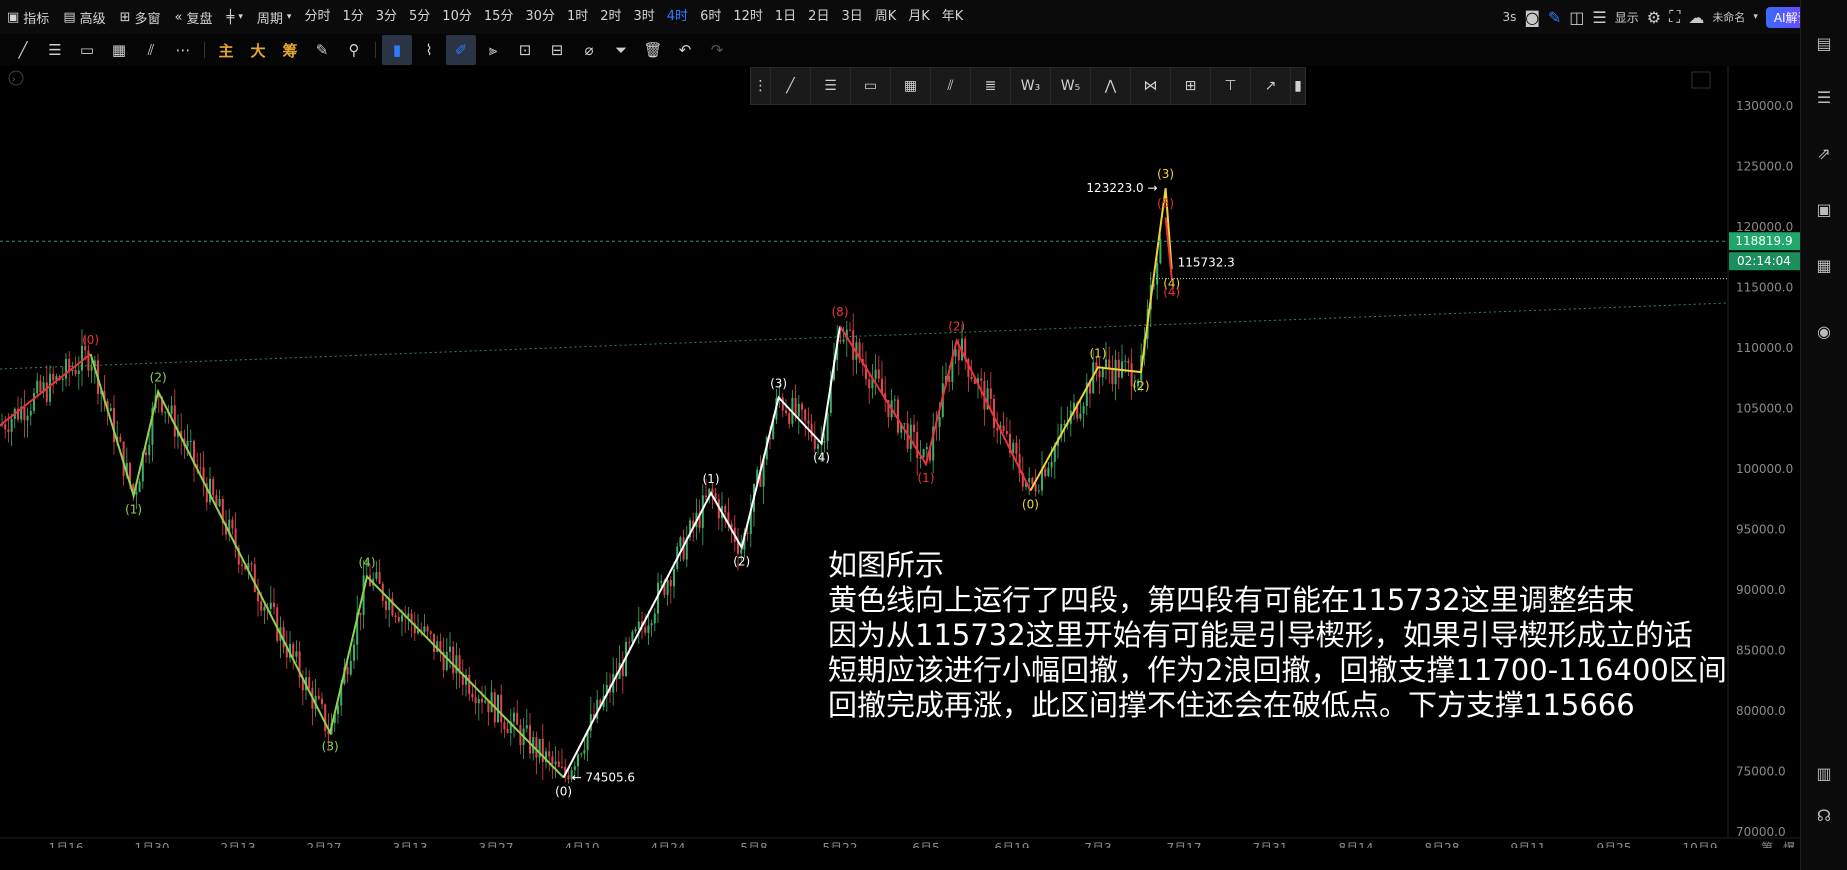 Image resolution: width=1847 pixels, height=870 pixels. I want to click on trendline-tool-icon: ╱, so click(23, 50).